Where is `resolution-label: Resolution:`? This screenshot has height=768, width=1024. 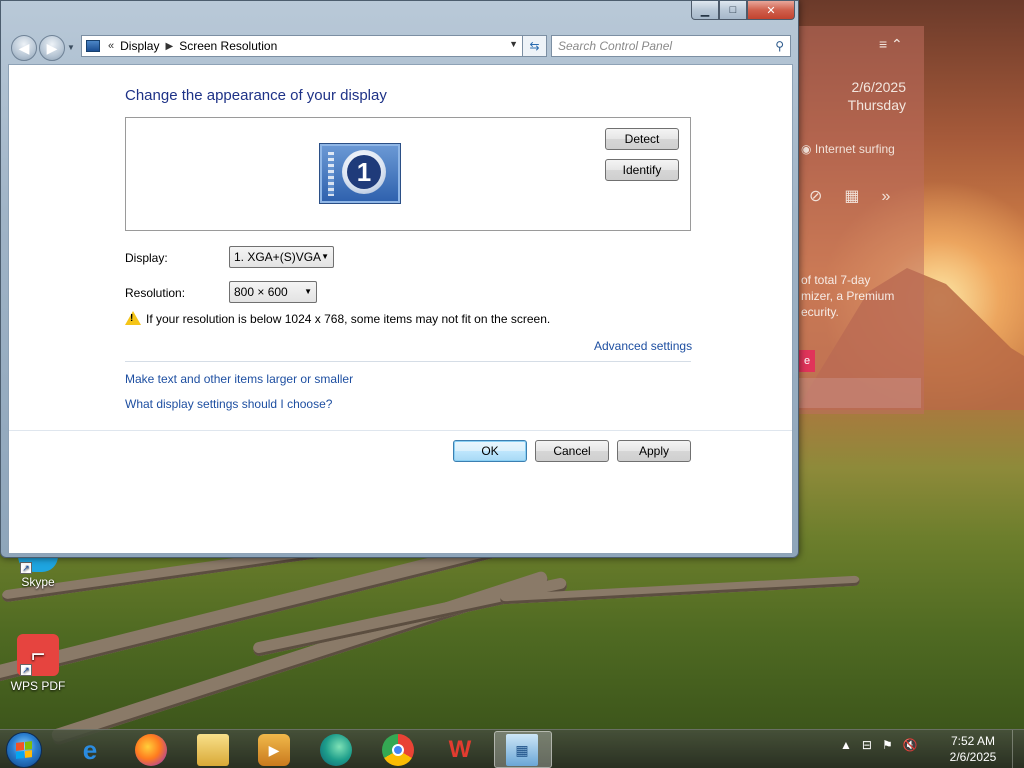 resolution-label: Resolution: is located at coordinates (155, 293).